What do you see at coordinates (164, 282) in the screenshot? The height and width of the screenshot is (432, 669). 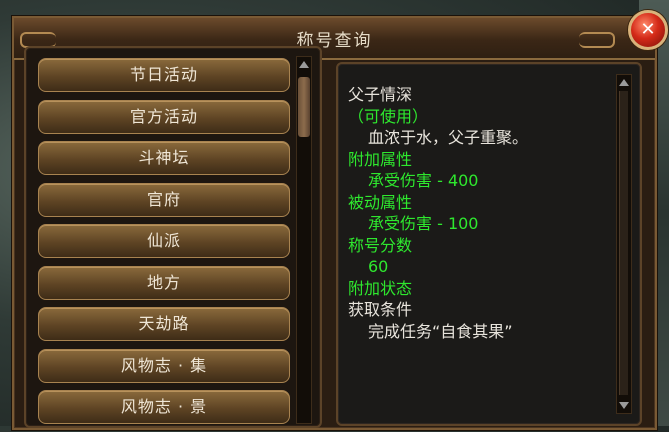 I see `category-region-button: 地方` at bounding box center [164, 282].